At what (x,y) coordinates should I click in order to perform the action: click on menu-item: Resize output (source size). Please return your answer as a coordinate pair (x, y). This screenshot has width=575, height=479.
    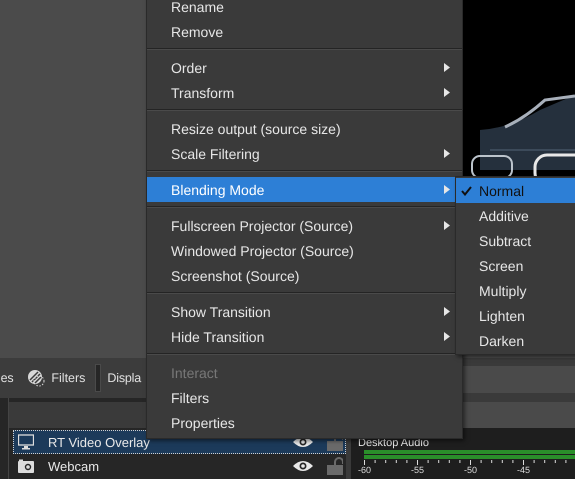
    Looking at the image, I should click on (304, 128).